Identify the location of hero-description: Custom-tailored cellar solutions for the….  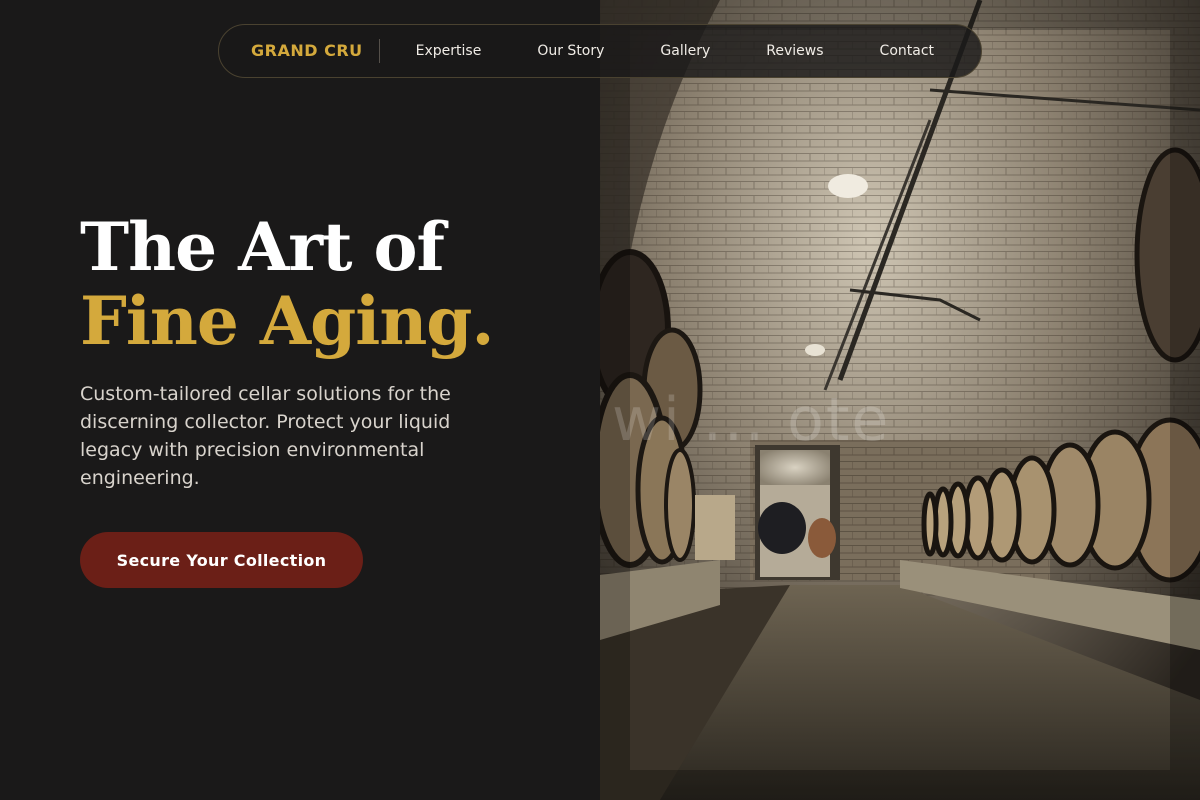
(265, 436).